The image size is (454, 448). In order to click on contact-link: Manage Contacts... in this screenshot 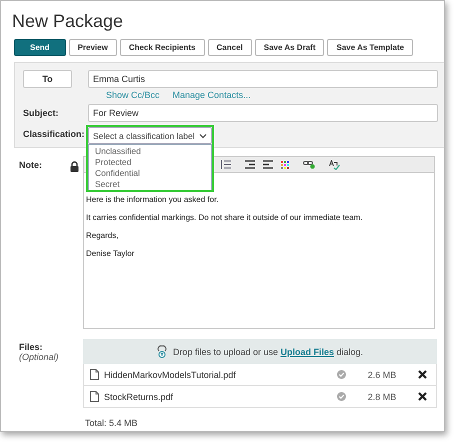, I will do `click(211, 96)`.